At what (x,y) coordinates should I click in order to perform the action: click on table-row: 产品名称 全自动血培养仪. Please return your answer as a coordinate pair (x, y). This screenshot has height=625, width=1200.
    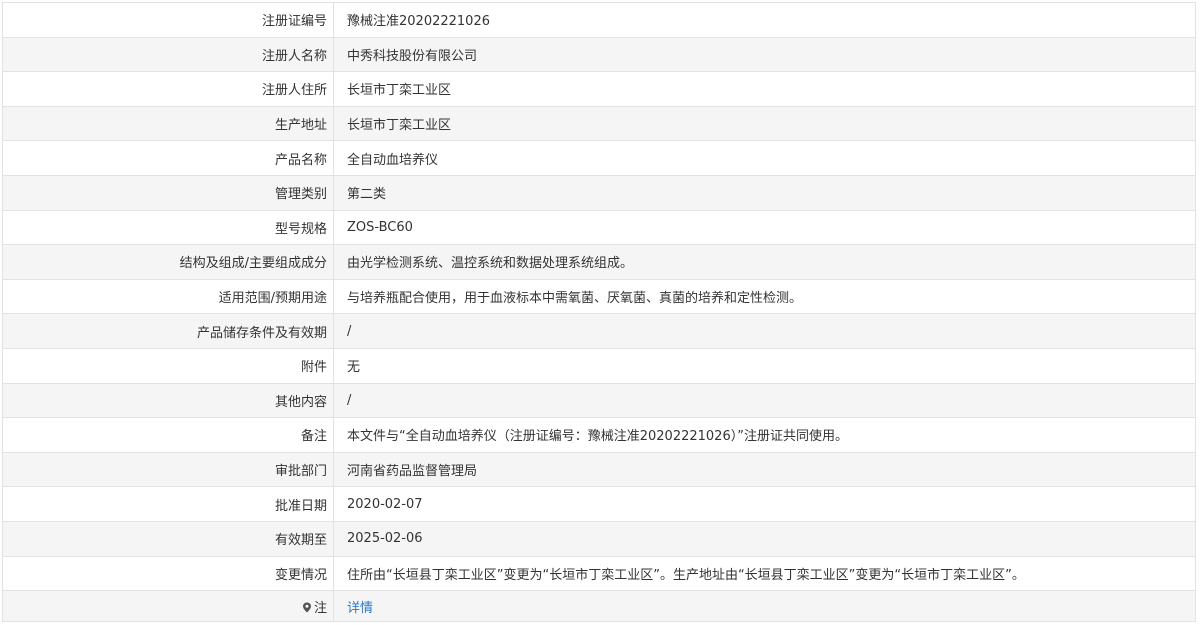
    Looking at the image, I should click on (599, 158).